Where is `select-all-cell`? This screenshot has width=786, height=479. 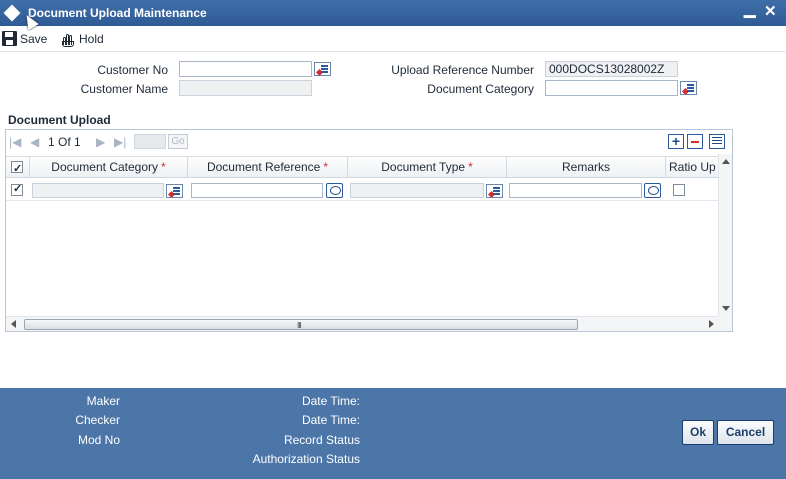 select-all-cell is located at coordinates (18, 167).